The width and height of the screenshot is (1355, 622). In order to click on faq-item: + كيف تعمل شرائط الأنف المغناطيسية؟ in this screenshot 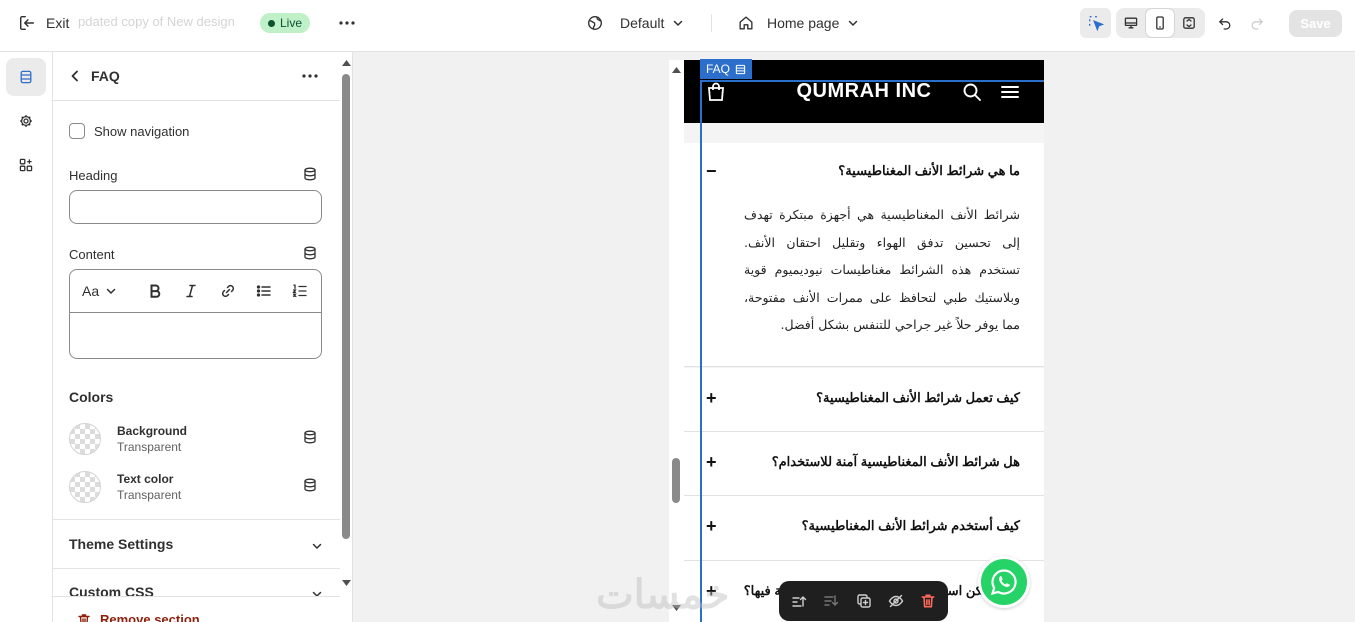, I will do `click(864, 400)`.